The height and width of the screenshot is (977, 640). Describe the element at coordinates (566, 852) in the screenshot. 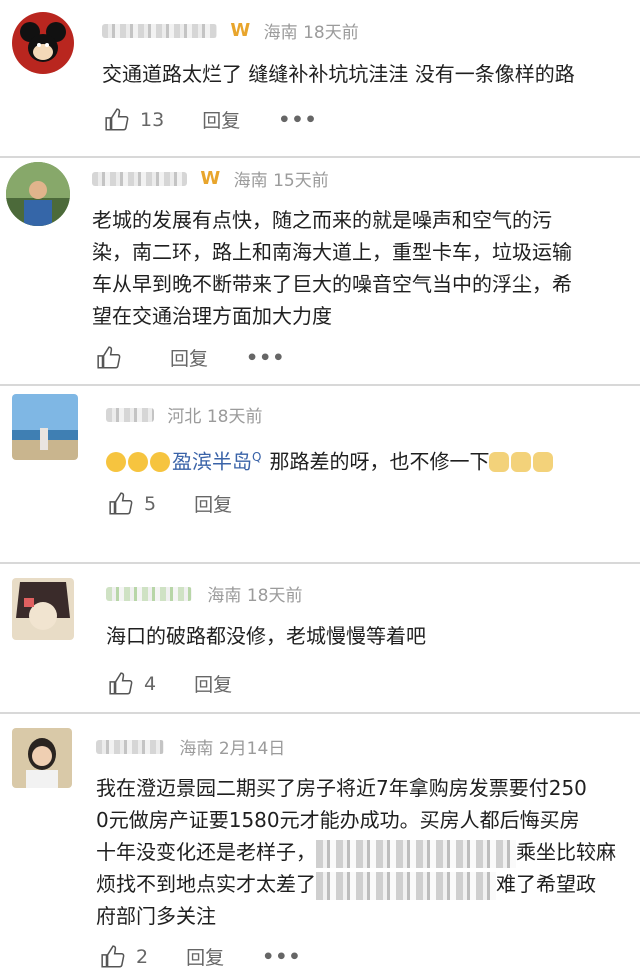

I see `comment-line-part: 乘坐比较麻` at that location.